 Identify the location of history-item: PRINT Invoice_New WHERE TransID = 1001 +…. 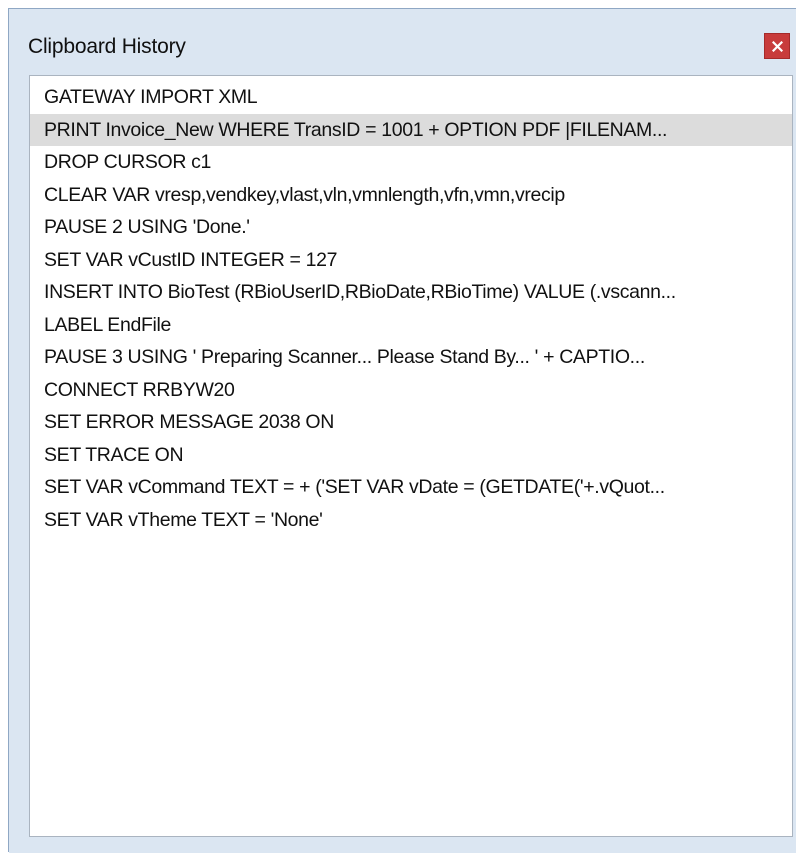
(411, 129).